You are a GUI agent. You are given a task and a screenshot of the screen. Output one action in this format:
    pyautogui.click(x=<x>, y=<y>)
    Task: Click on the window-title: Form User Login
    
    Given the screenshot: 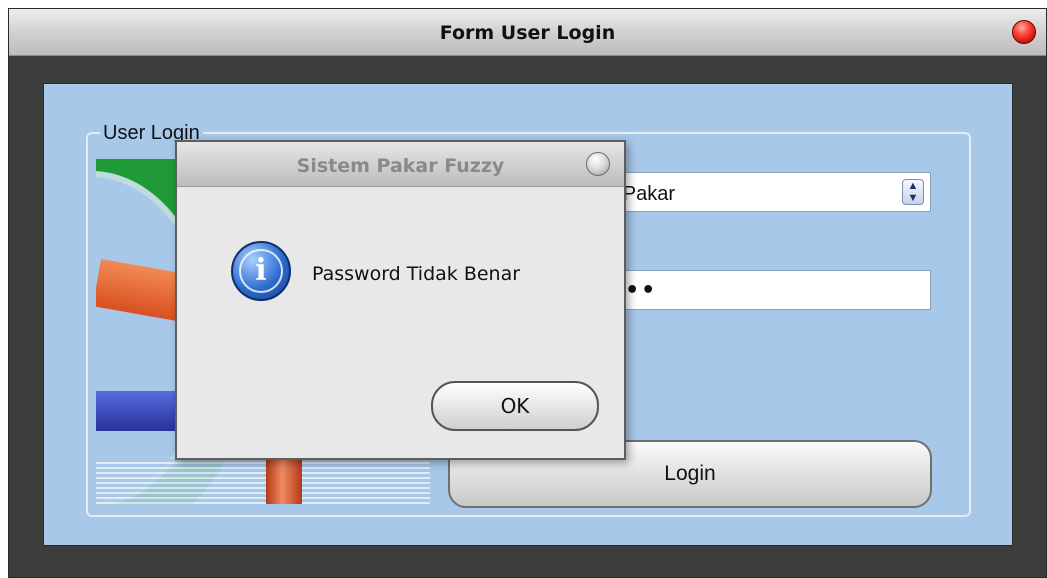 What is the action you would take?
    pyautogui.click(x=527, y=33)
    